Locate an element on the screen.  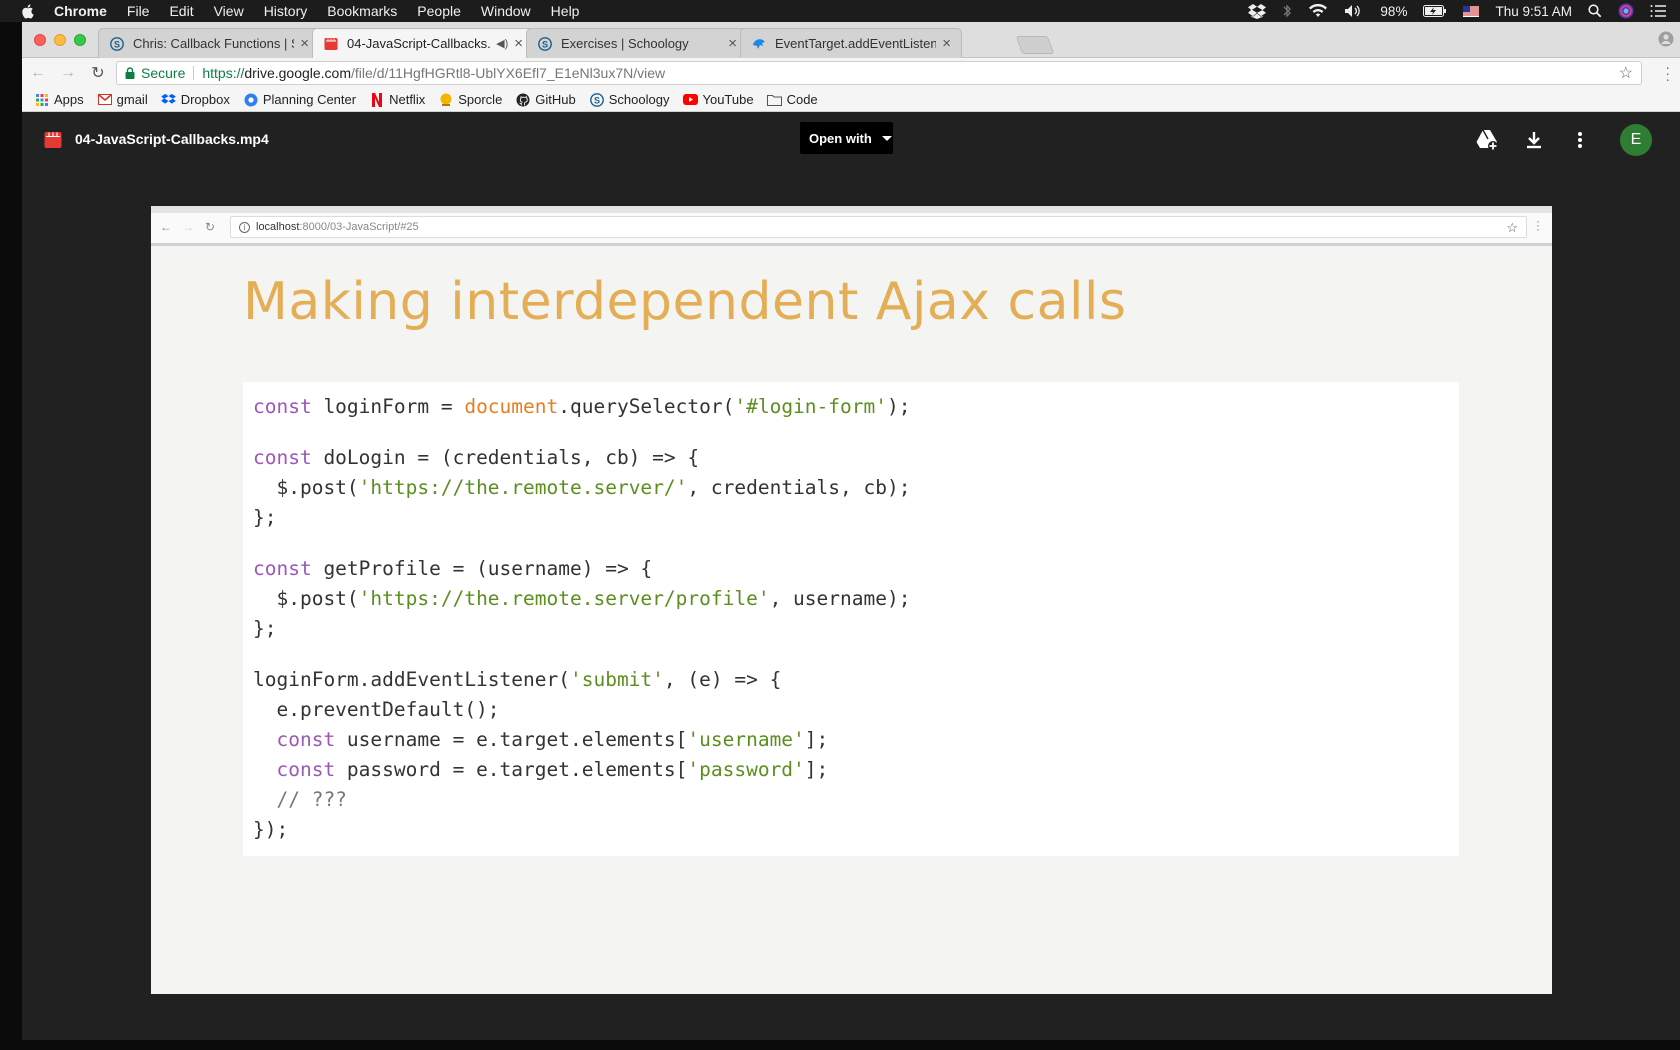
bookmark-dropbox: Dropbox is located at coordinates (195, 100).